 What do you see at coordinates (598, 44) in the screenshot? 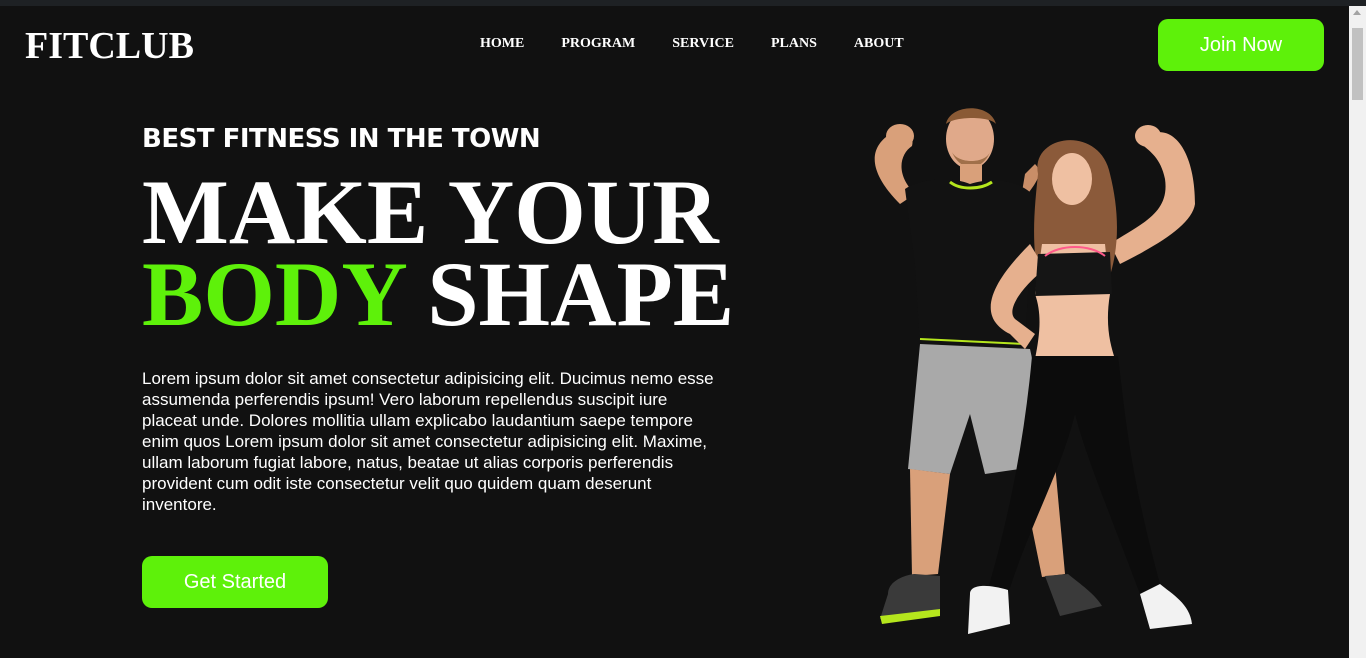
I see `nav-item-program: PROGRAM` at bounding box center [598, 44].